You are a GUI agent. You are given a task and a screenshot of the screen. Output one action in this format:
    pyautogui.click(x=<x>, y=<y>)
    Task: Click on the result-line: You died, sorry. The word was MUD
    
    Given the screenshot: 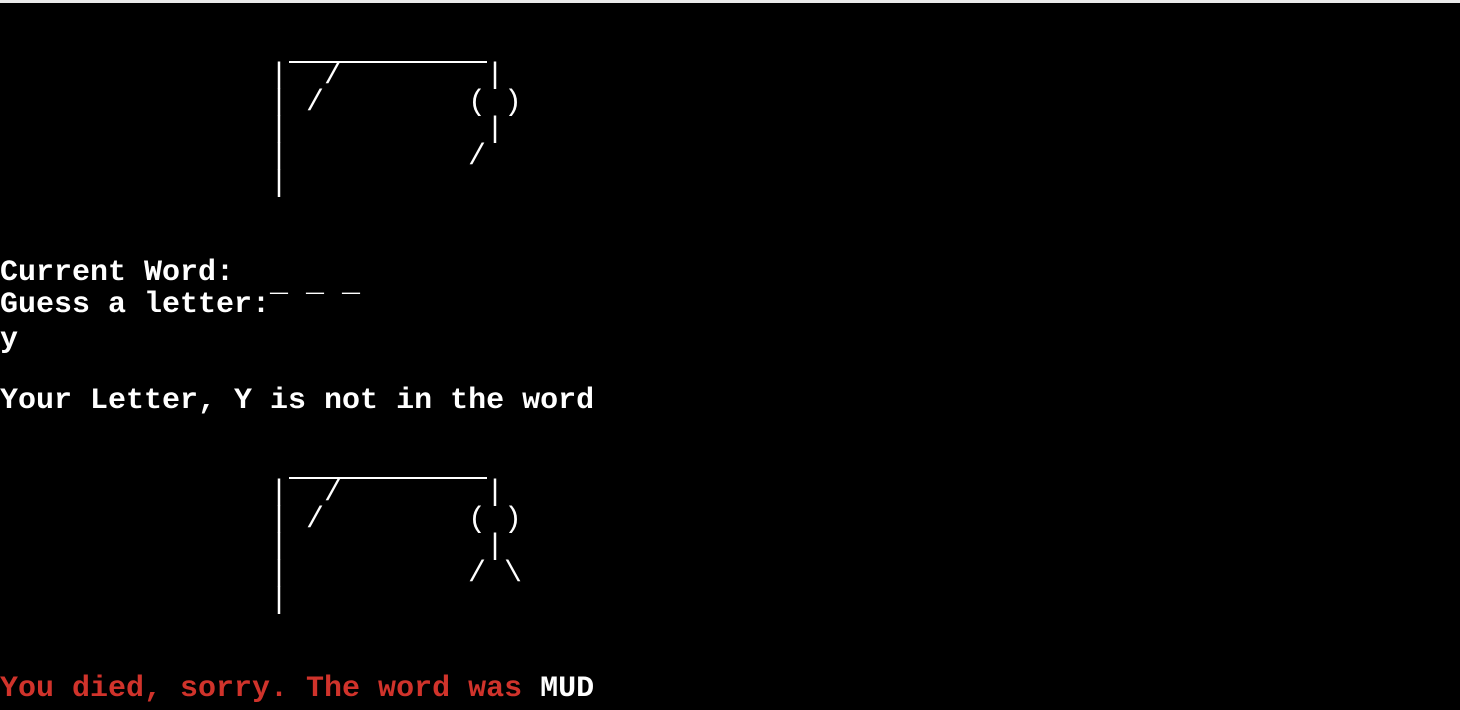 What is the action you would take?
    pyautogui.click(x=297, y=689)
    